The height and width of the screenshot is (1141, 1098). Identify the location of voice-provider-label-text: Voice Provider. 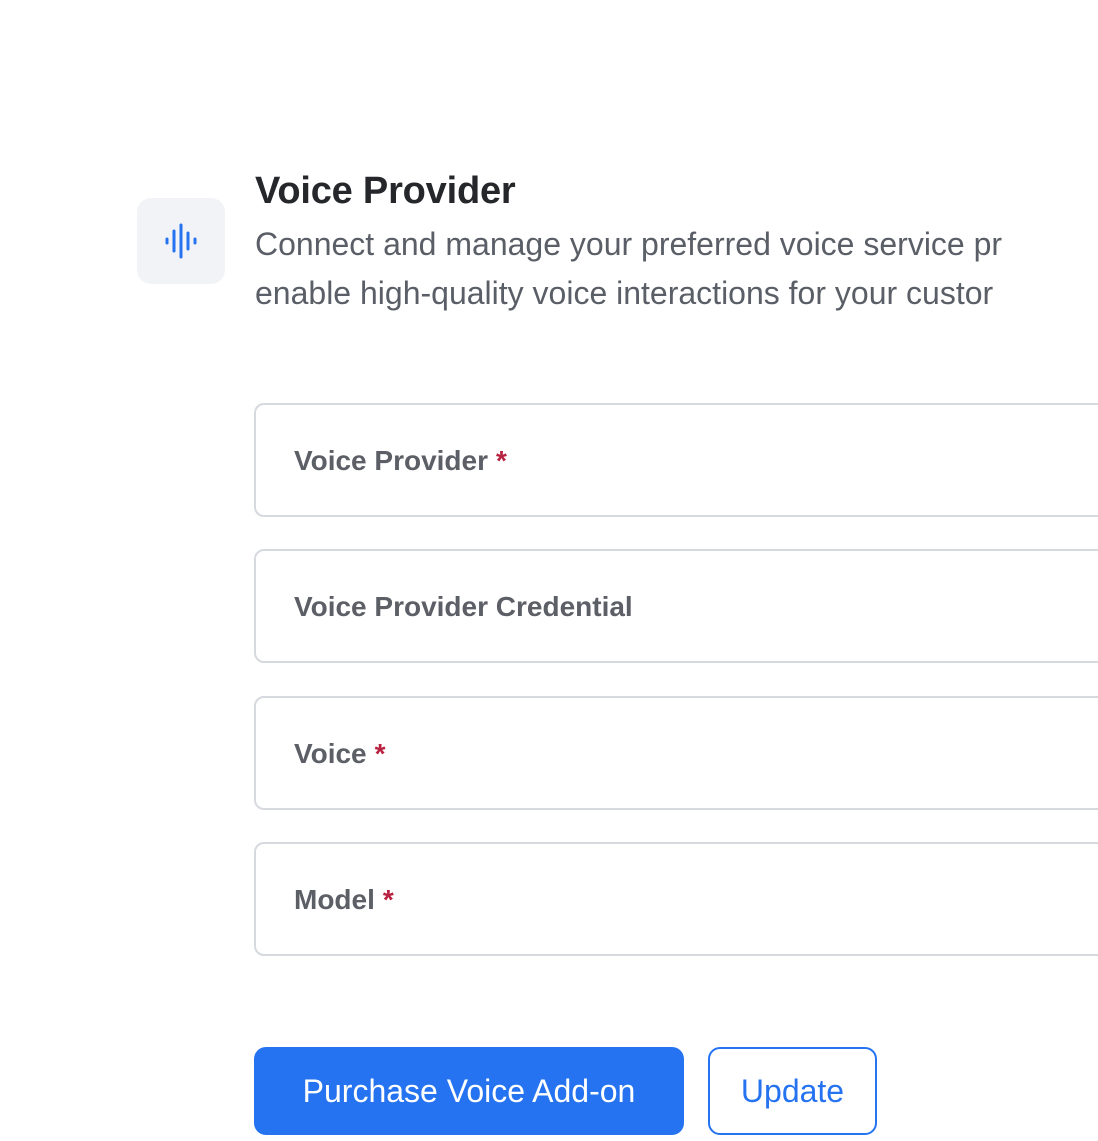
(391, 460).